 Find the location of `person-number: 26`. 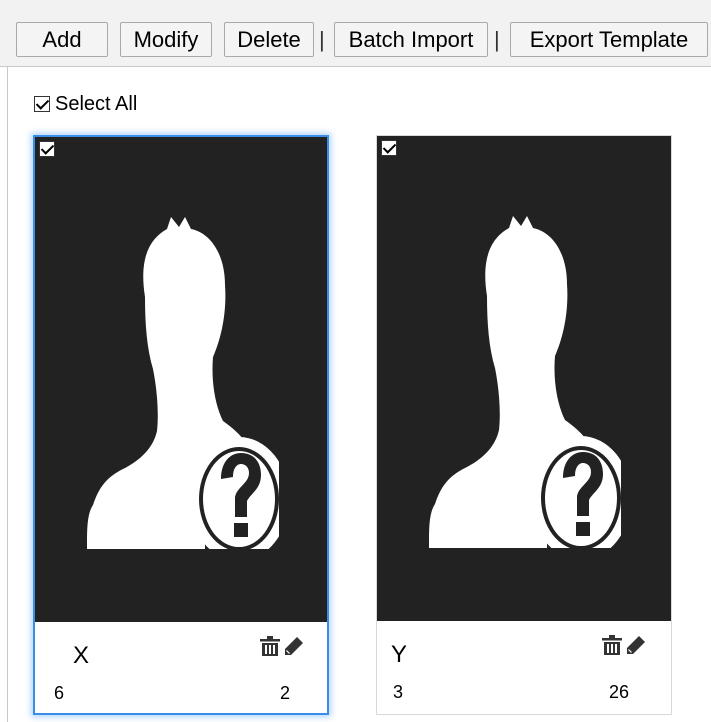

person-number: 26 is located at coordinates (619, 692).